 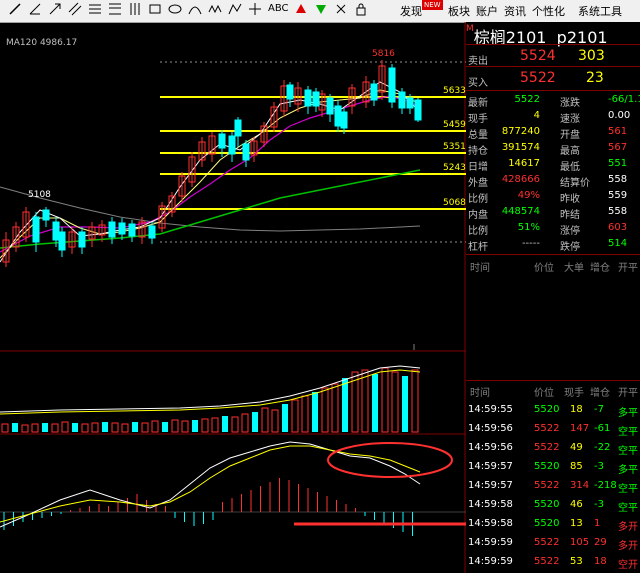 What do you see at coordinates (520, 211) in the screenshot?
I see `stat-value: 448574` at bounding box center [520, 211].